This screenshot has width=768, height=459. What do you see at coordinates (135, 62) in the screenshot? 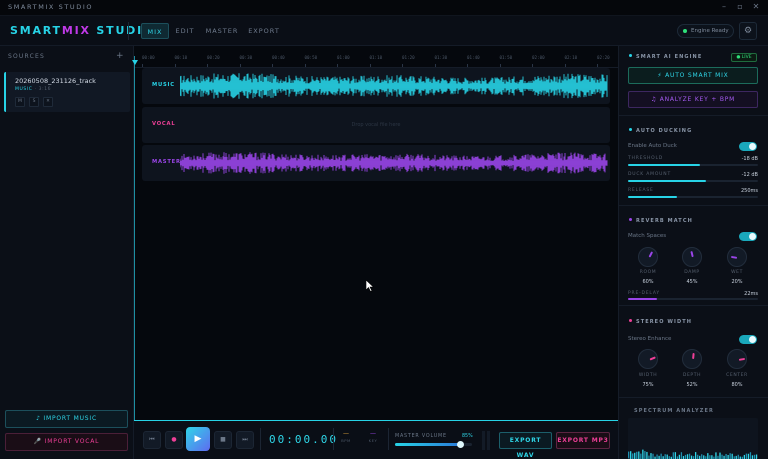
I see `playhead-handle` at bounding box center [135, 62].